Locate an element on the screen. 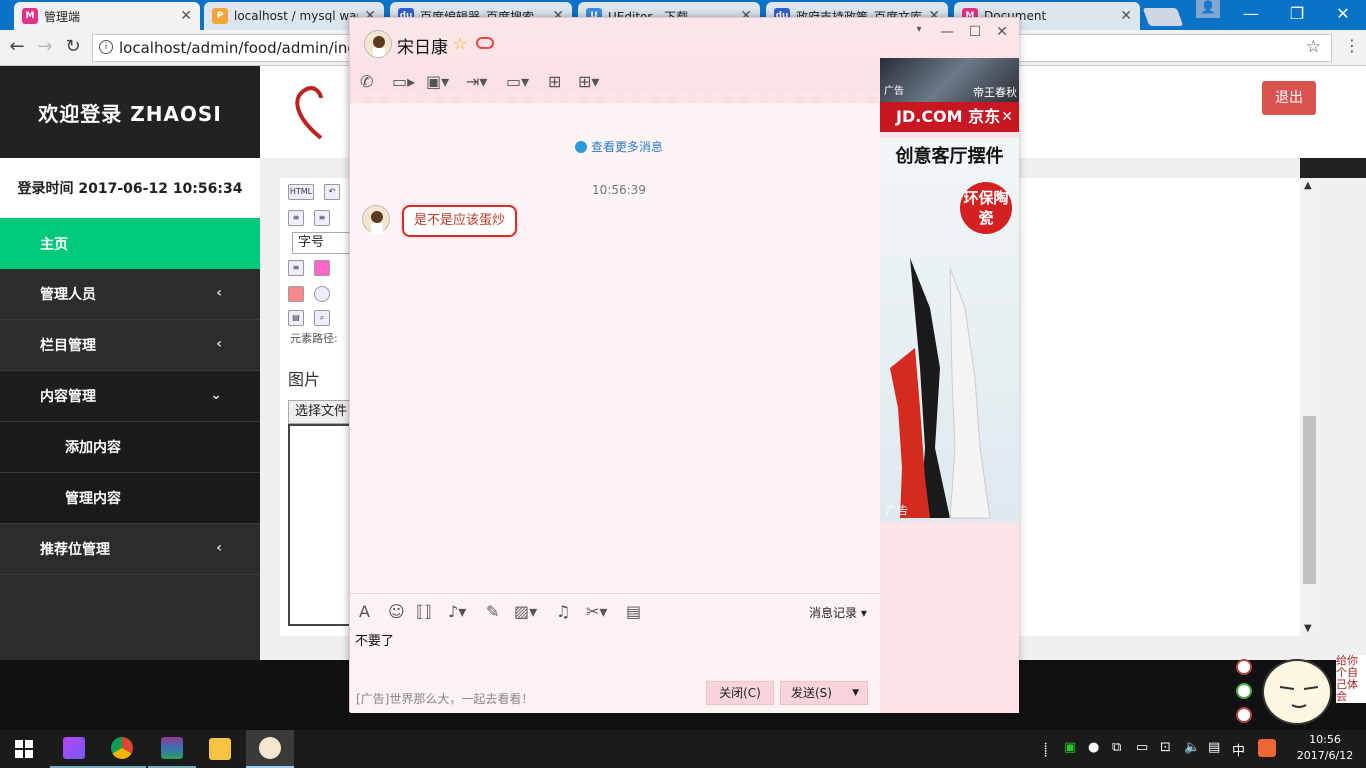  shake-icon: ⟦⟧ is located at coordinates (424, 611).